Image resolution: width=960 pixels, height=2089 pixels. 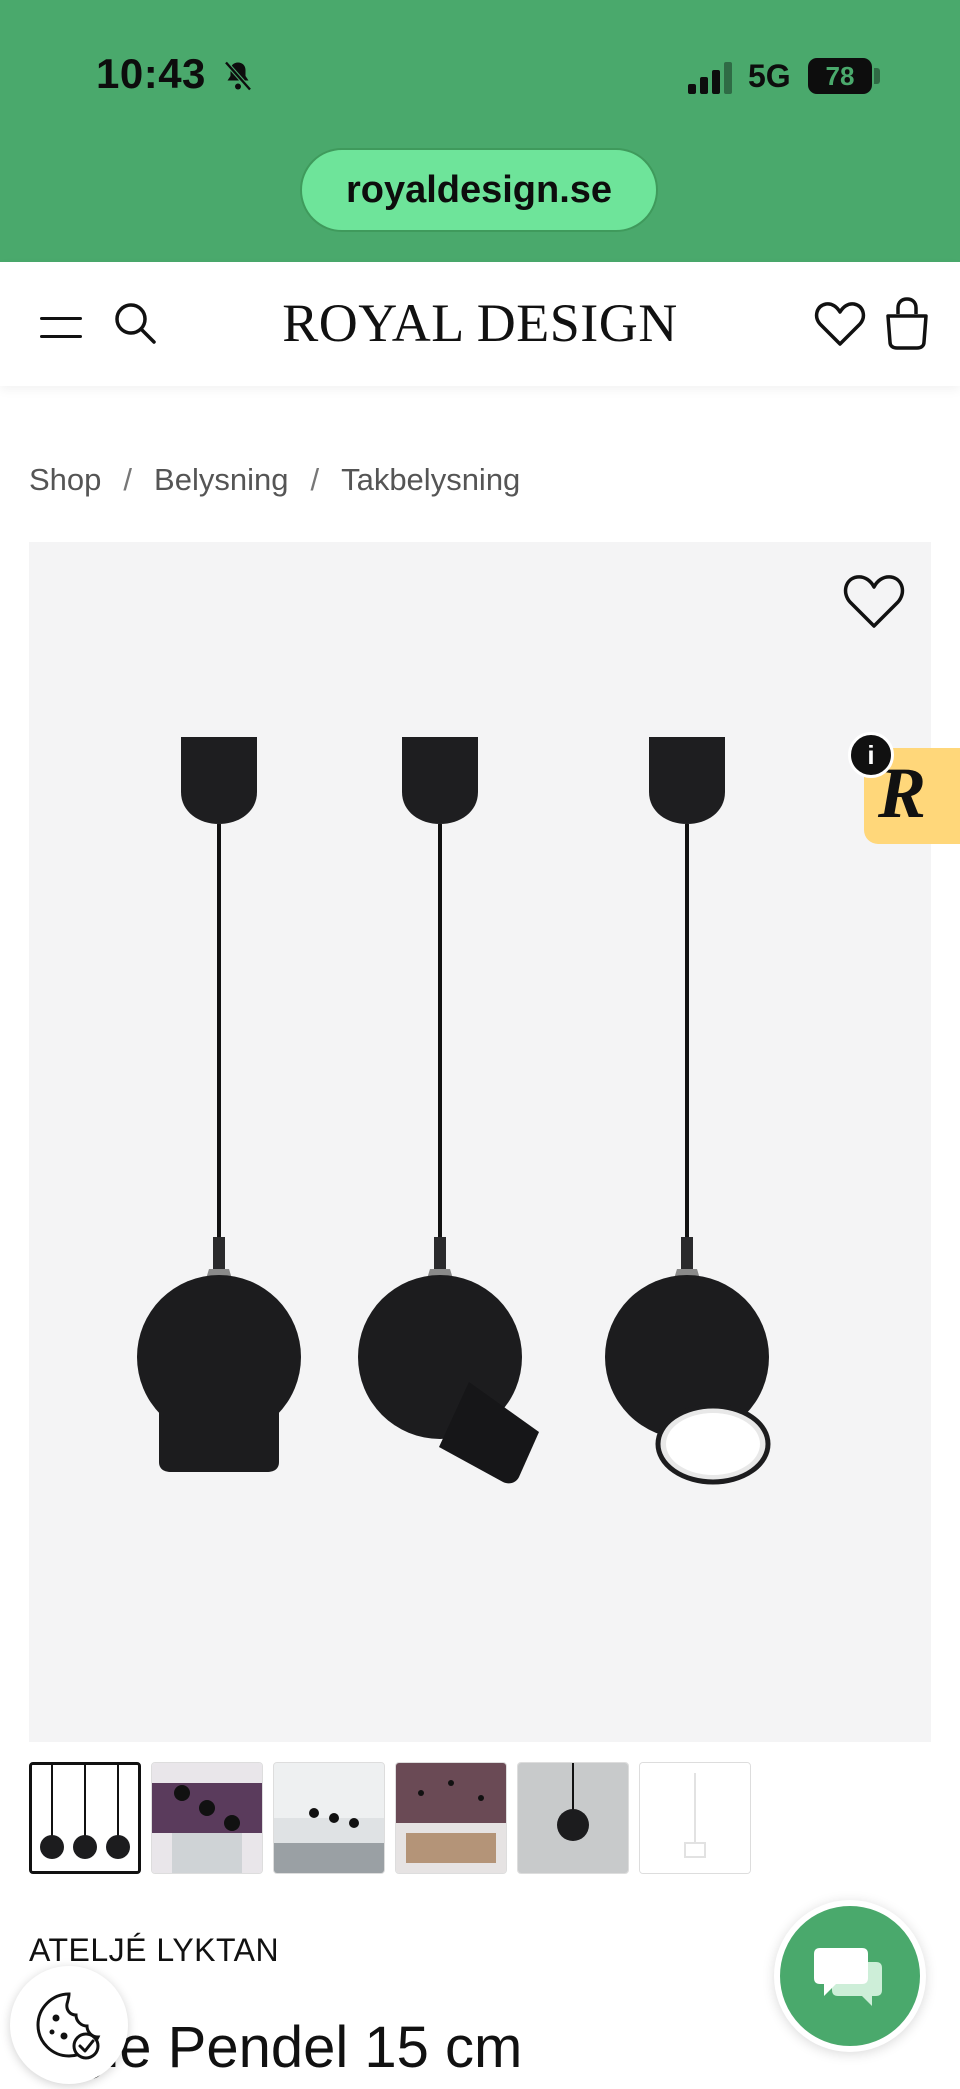 What do you see at coordinates (238, 76) in the screenshot?
I see `bell-muted-icon` at bounding box center [238, 76].